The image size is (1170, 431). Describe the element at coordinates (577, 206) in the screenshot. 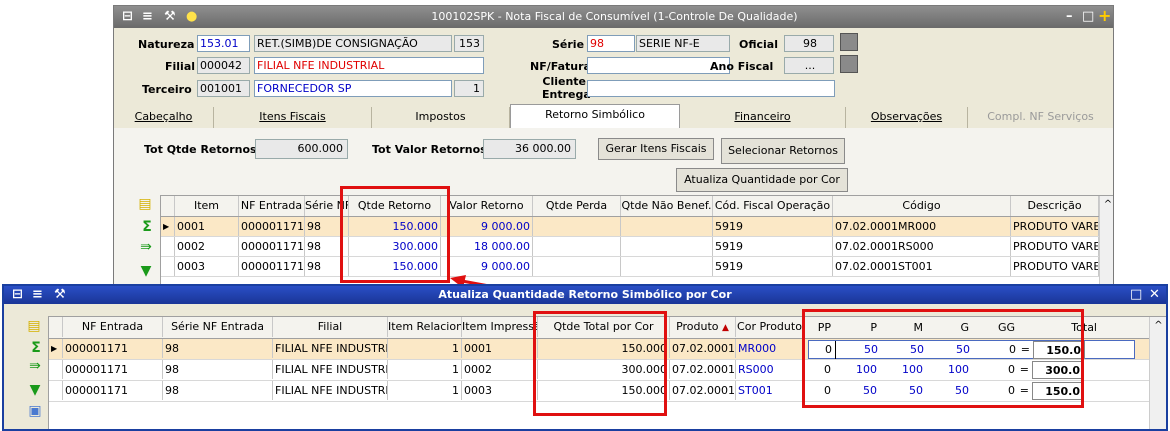

I see `col-qtde-perda: Qtde Perda` at that location.